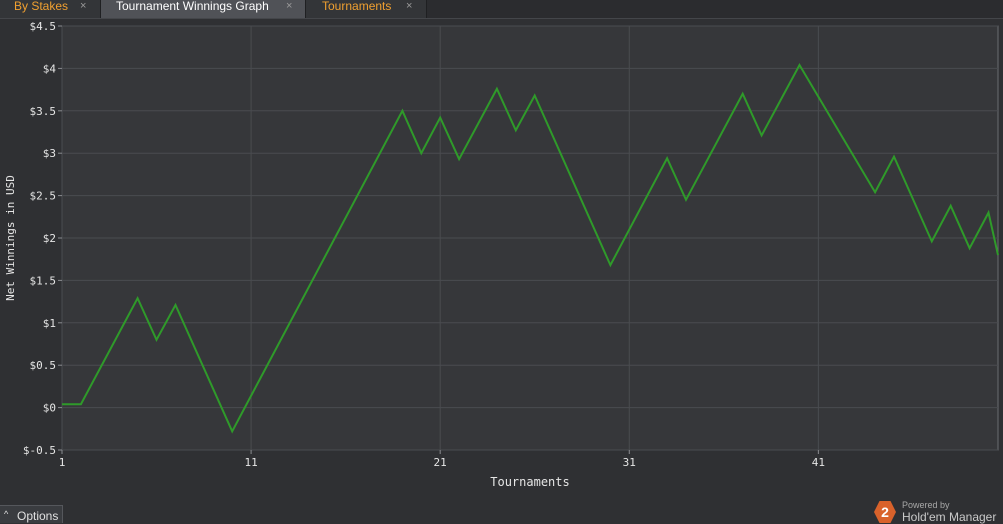  What do you see at coordinates (357, 6) in the screenshot?
I see `tab-label: Tournaments` at bounding box center [357, 6].